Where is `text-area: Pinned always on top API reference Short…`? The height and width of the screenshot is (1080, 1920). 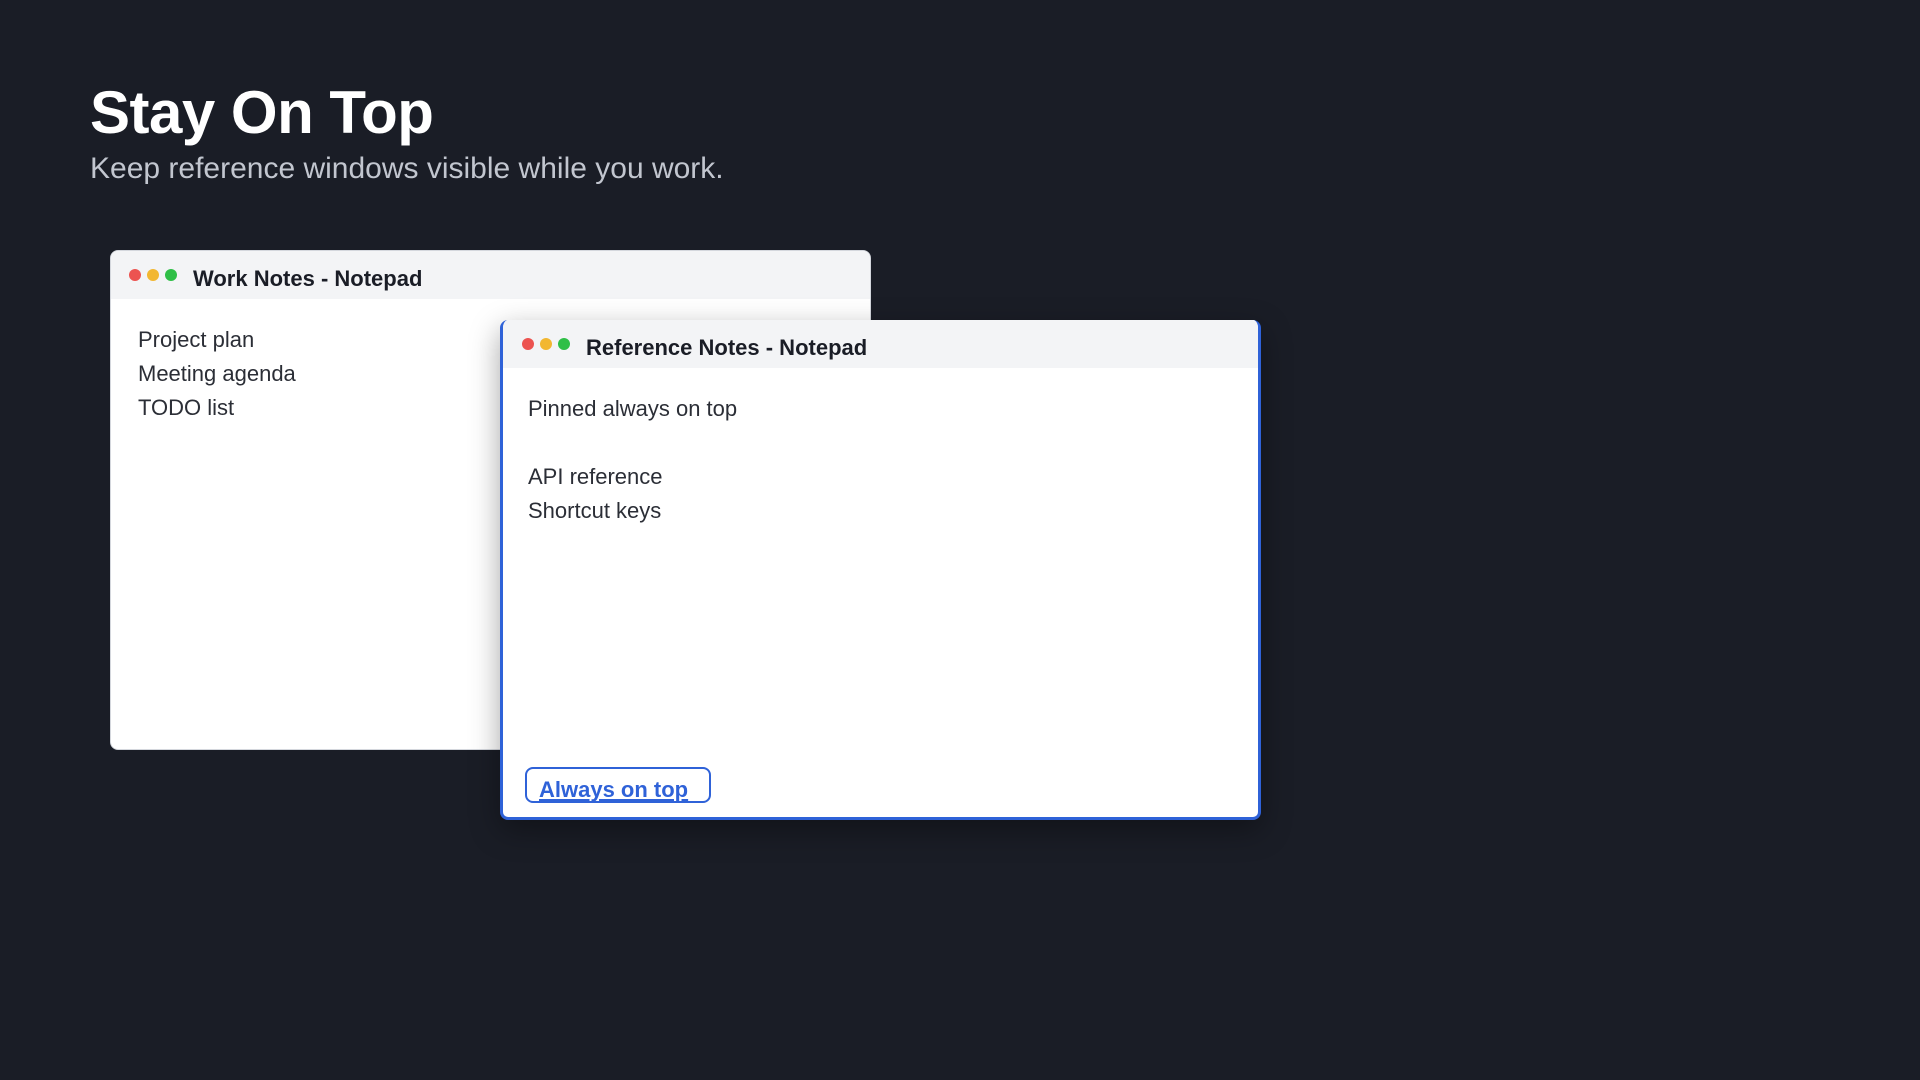
text-area: Pinned always on top API reference Short… is located at coordinates (880, 460).